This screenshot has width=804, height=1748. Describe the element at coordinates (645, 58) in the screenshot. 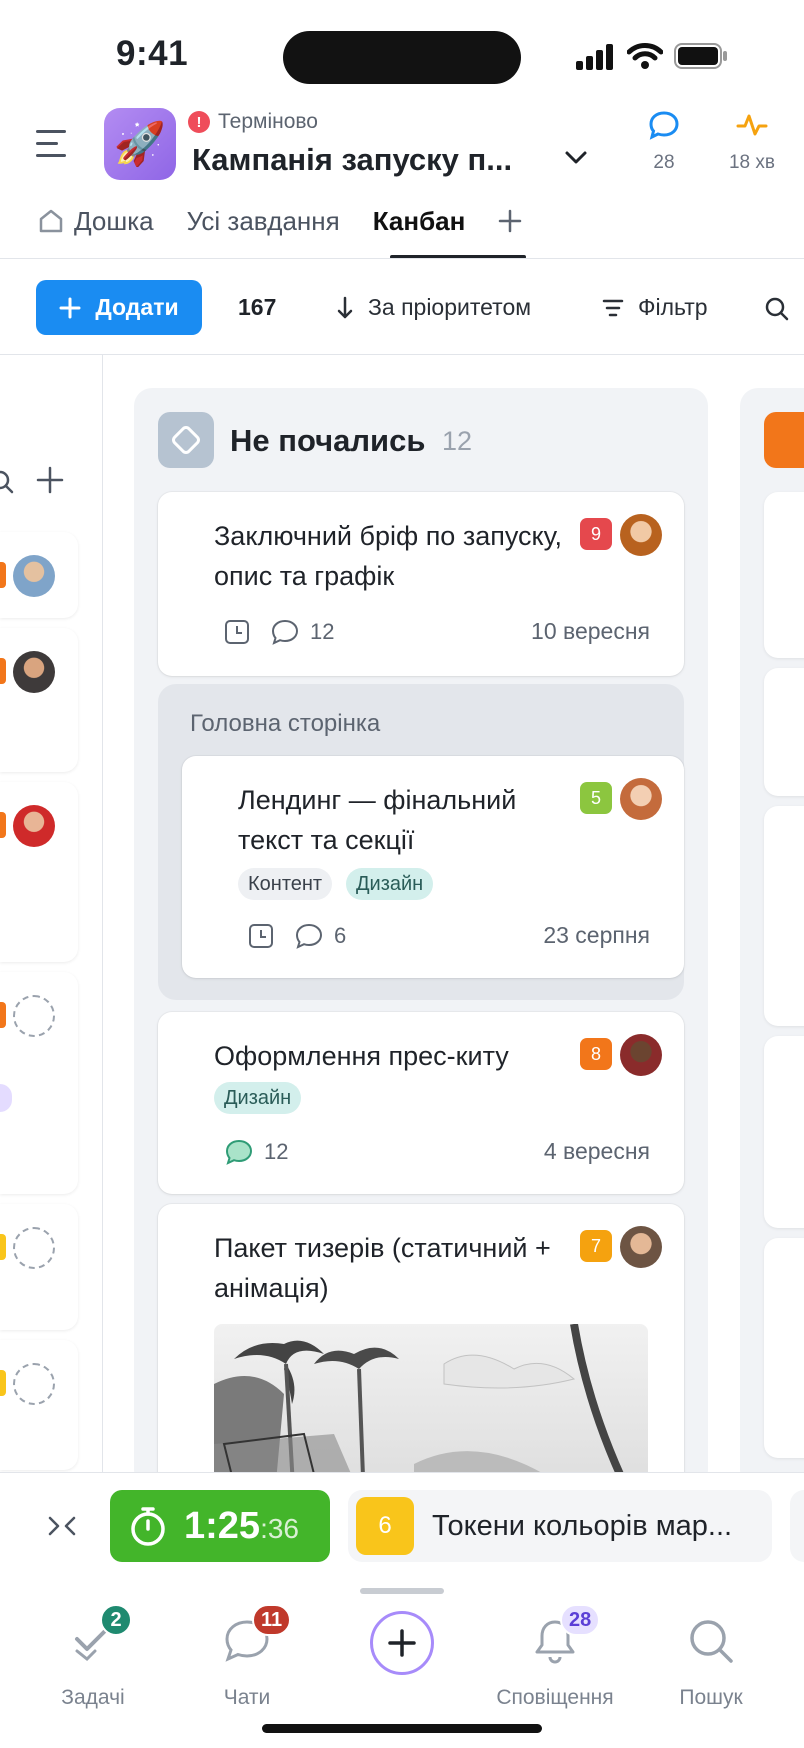

I see `wifi-icon` at that location.